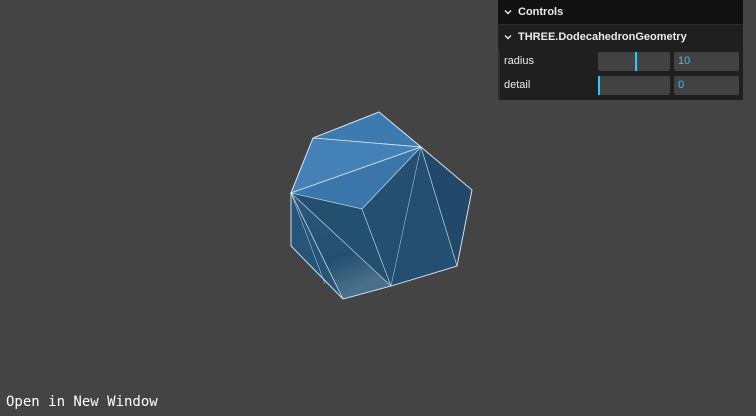 The height and width of the screenshot is (416, 756). What do you see at coordinates (706, 85) in the screenshot?
I see `detail-input` at bounding box center [706, 85].